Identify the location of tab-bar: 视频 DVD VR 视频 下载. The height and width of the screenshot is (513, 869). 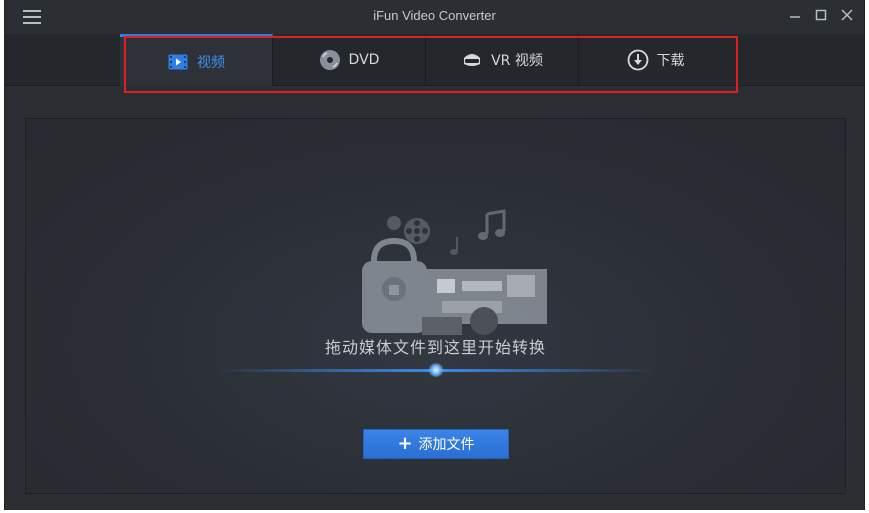
(434, 60).